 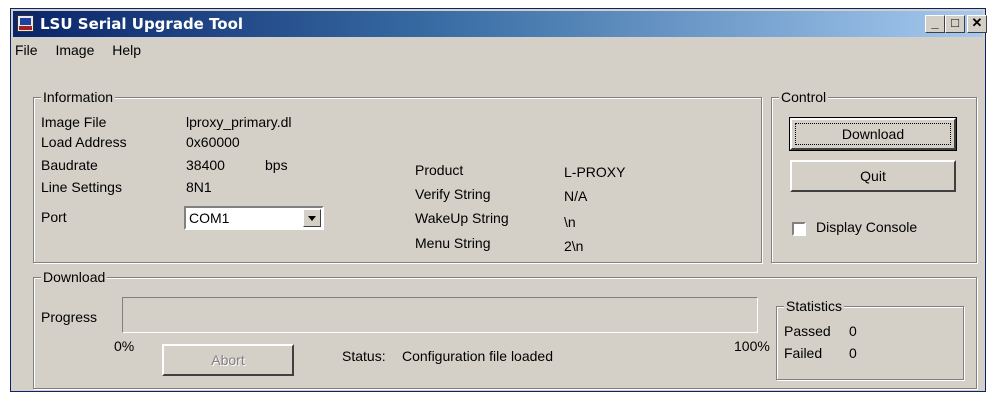 What do you see at coordinates (440, 315) in the screenshot?
I see `progress-bar` at bounding box center [440, 315].